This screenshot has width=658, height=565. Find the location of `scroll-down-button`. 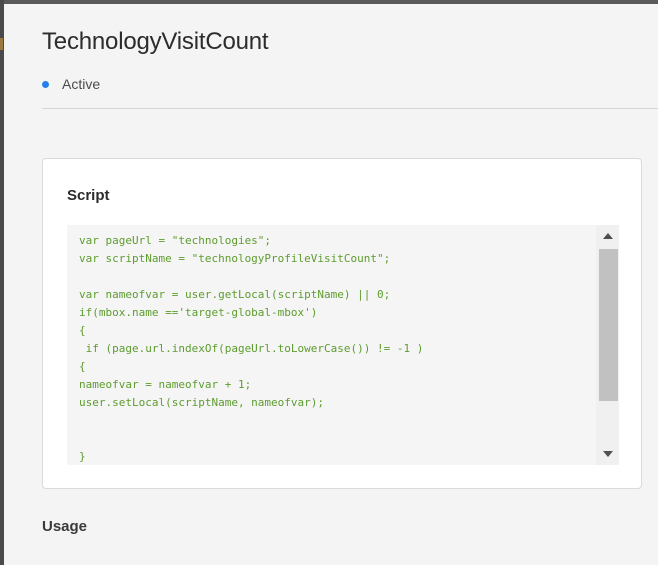

scroll-down-button is located at coordinates (607, 454).